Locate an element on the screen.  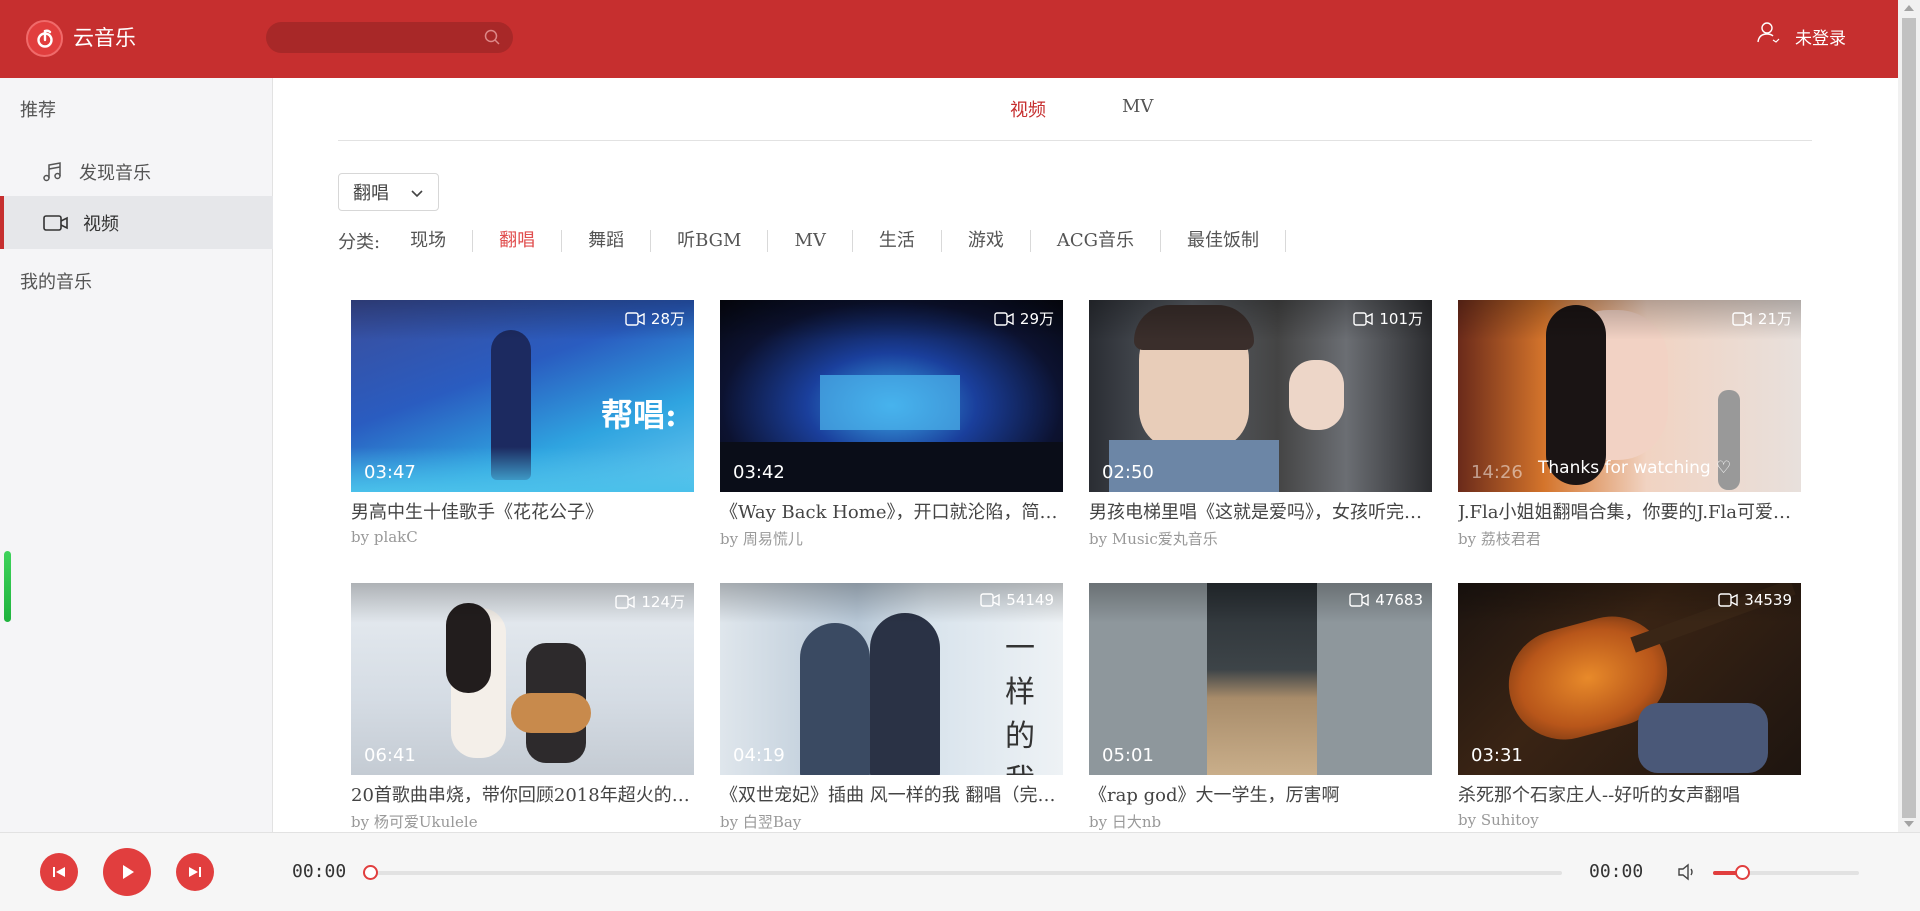
video-title: 《双世宠妃》插曲 风一样的我 翻唱（完整版） is located at coordinates (891, 794).